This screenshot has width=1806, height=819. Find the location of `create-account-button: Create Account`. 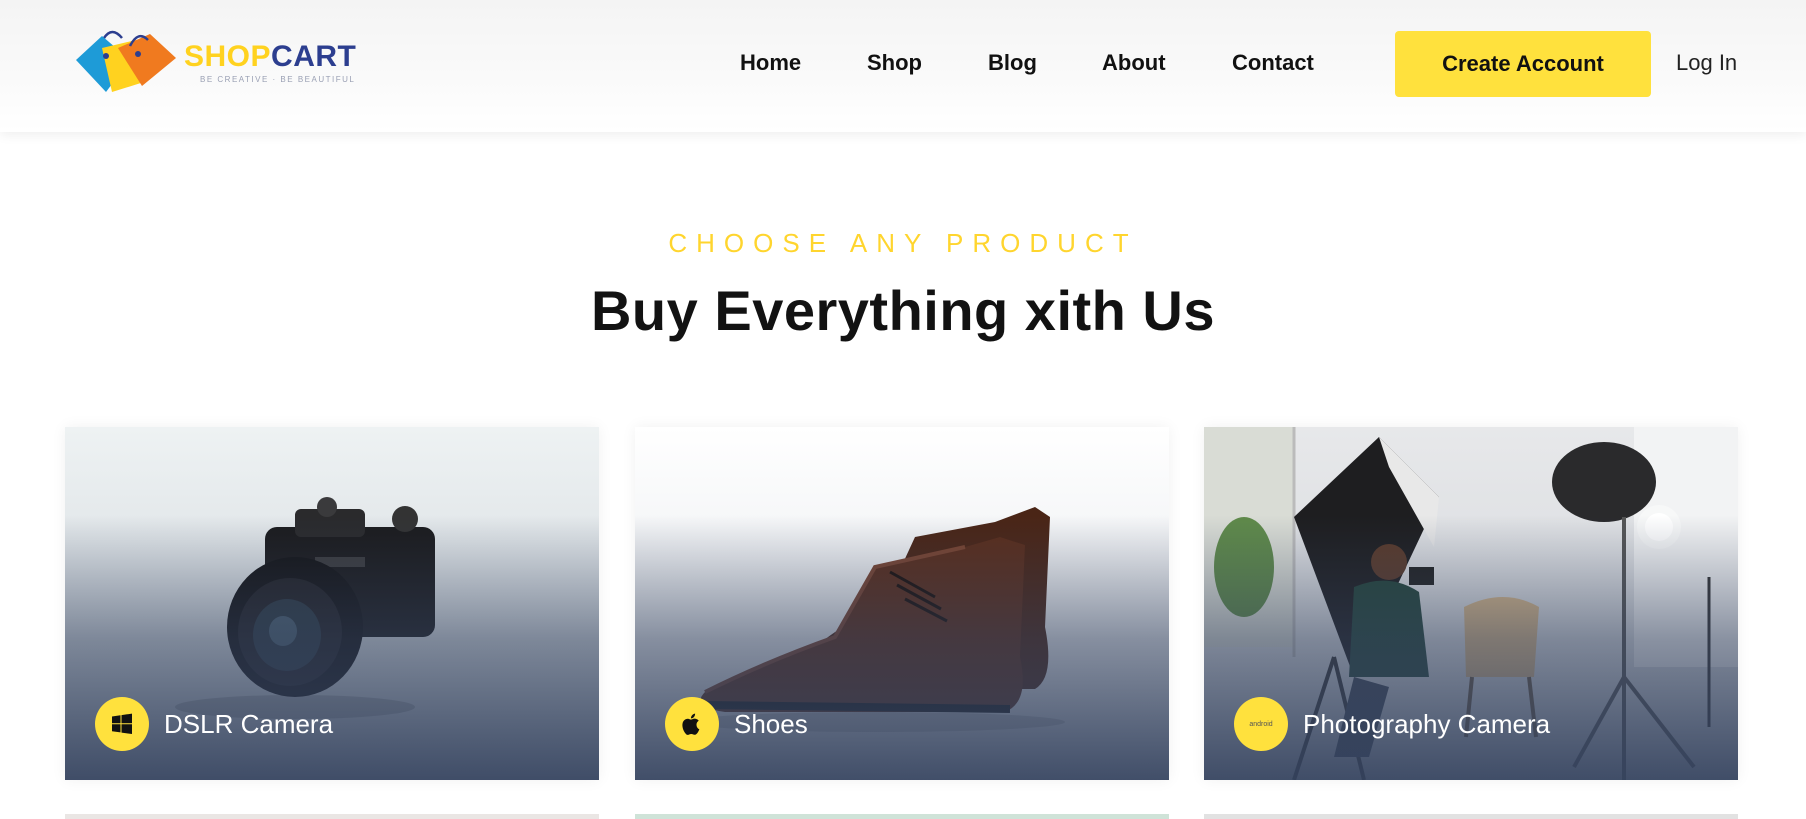

create-account-button: Create Account is located at coordinates (1523, 64).